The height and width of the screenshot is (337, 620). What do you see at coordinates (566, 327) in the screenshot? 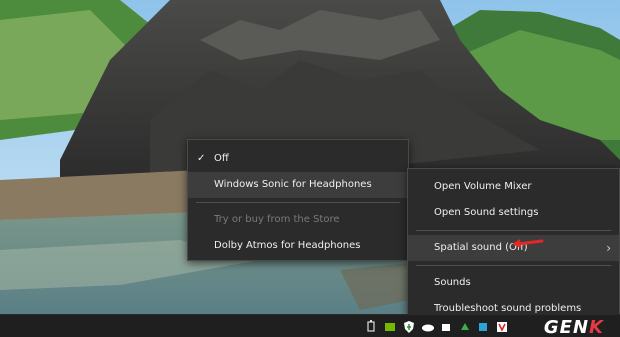
I see `logo-text-main: GEN` at bounding box center [566, 327].